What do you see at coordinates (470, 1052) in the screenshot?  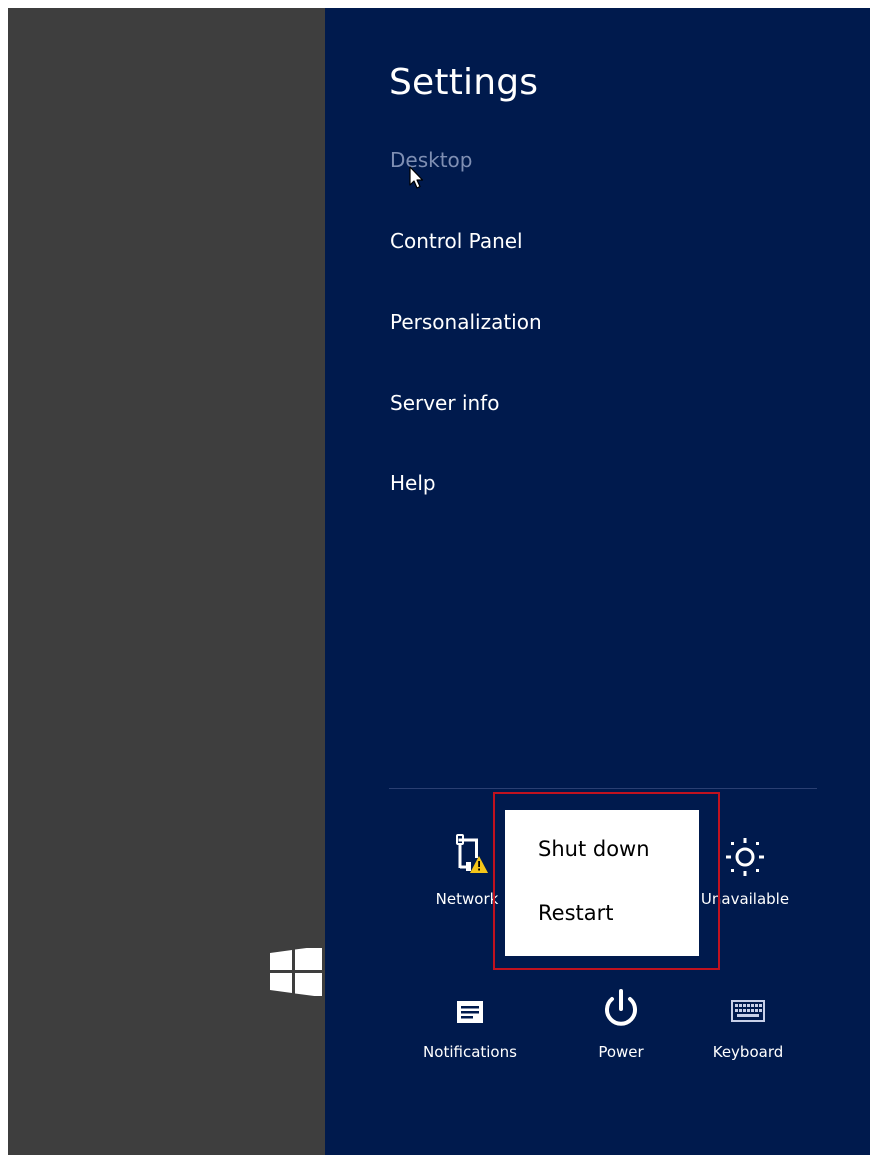 I see `notifications-label: Notifications` at bounding box center [470, 1052].